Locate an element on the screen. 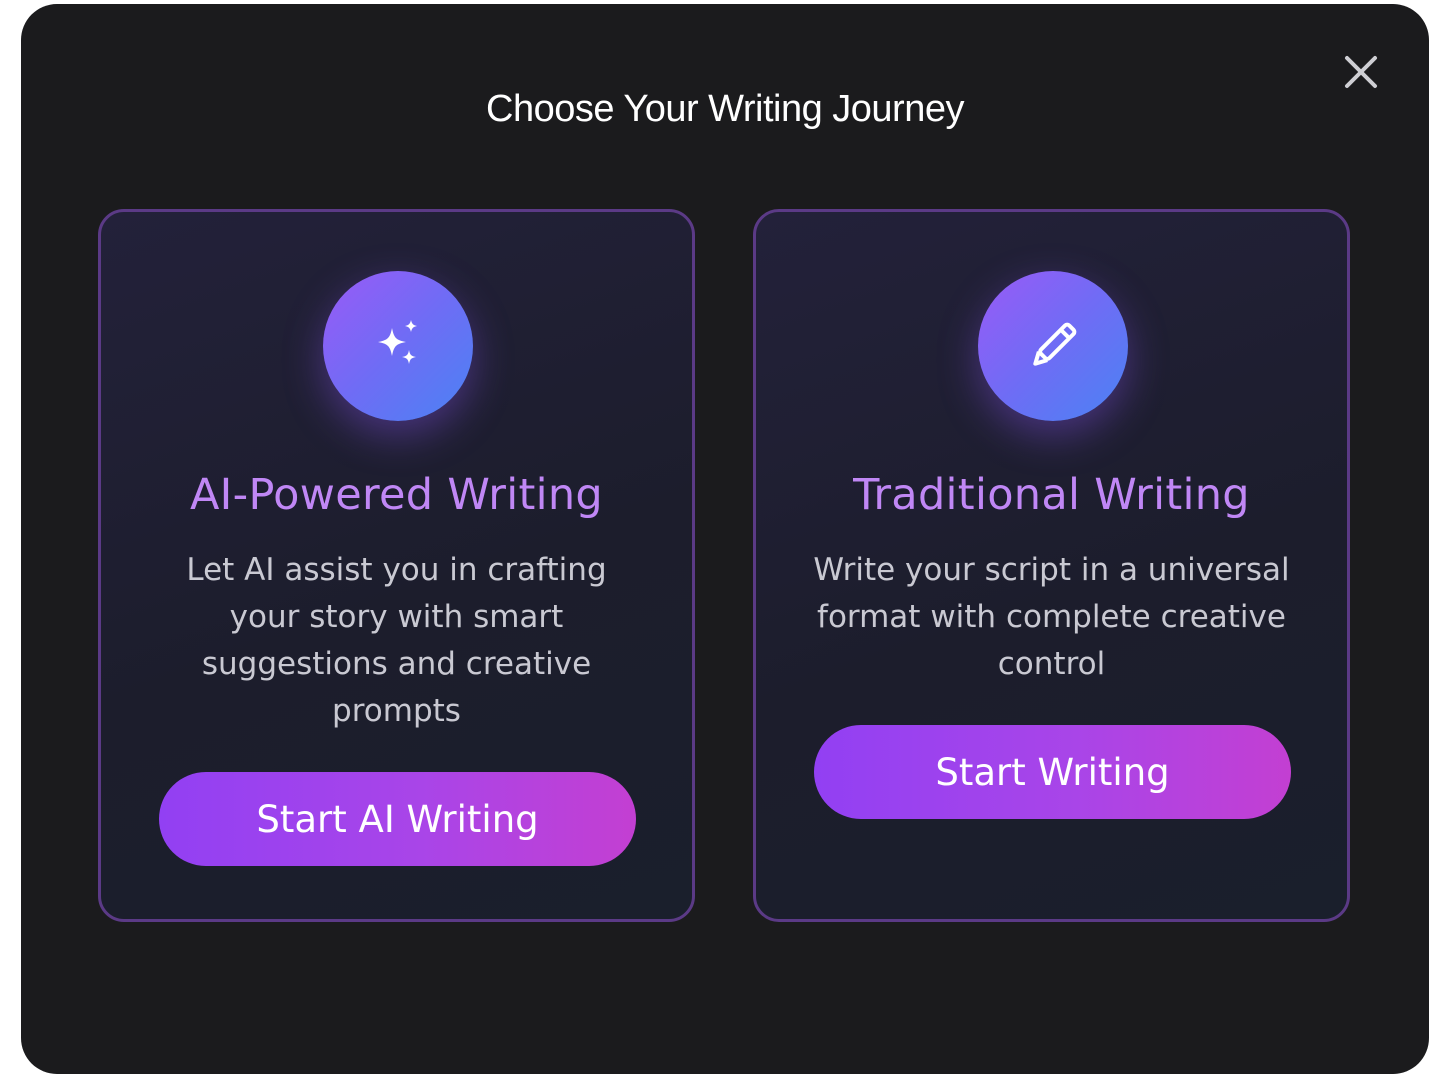 The width and height of the screenshot is (1450, 1080). close-button is located at coordinates (1361, 72).